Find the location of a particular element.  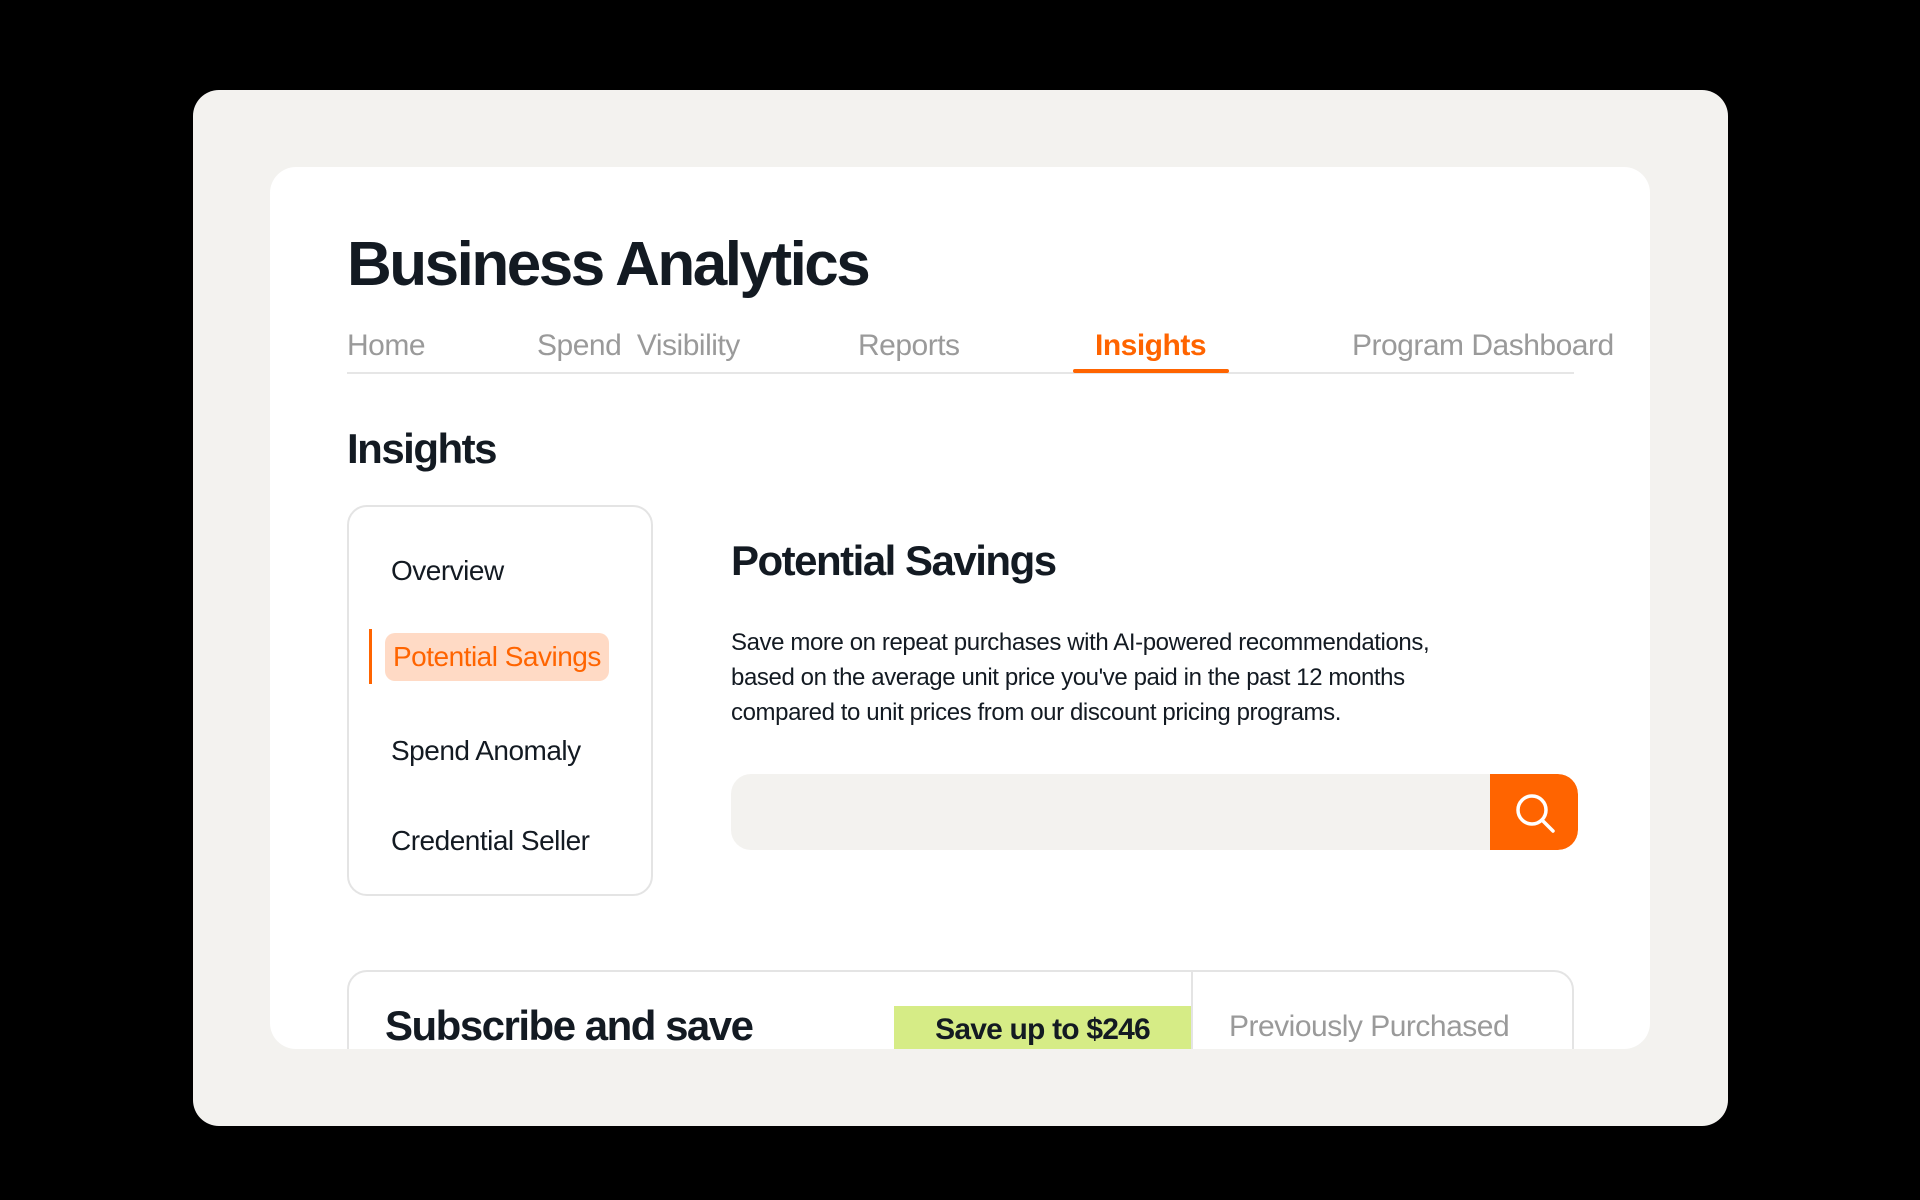

app-title: Business Analytics is located at coordinates (609, 264).